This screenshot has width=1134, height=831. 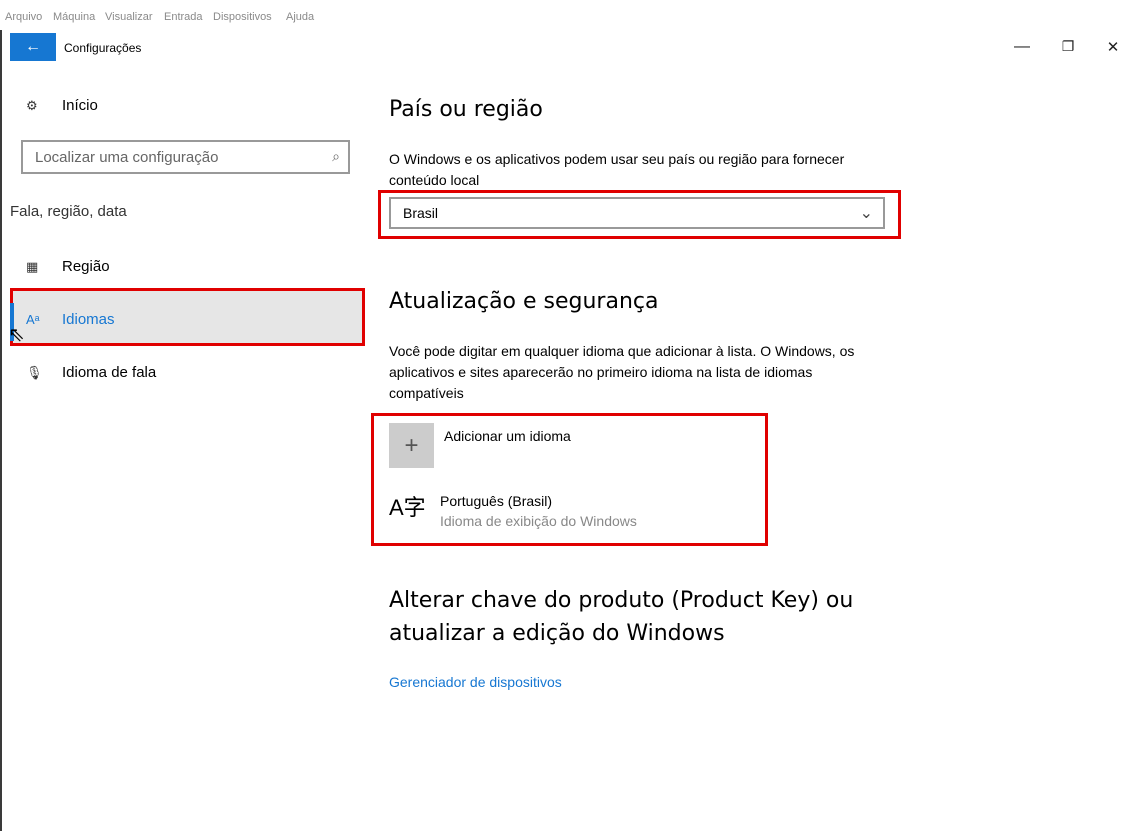 What do you see at coordinates (242, 17) in the screenshot?
I see `vm-menu-dispositivos: Dispositivos` at bounding box center [242, 17].